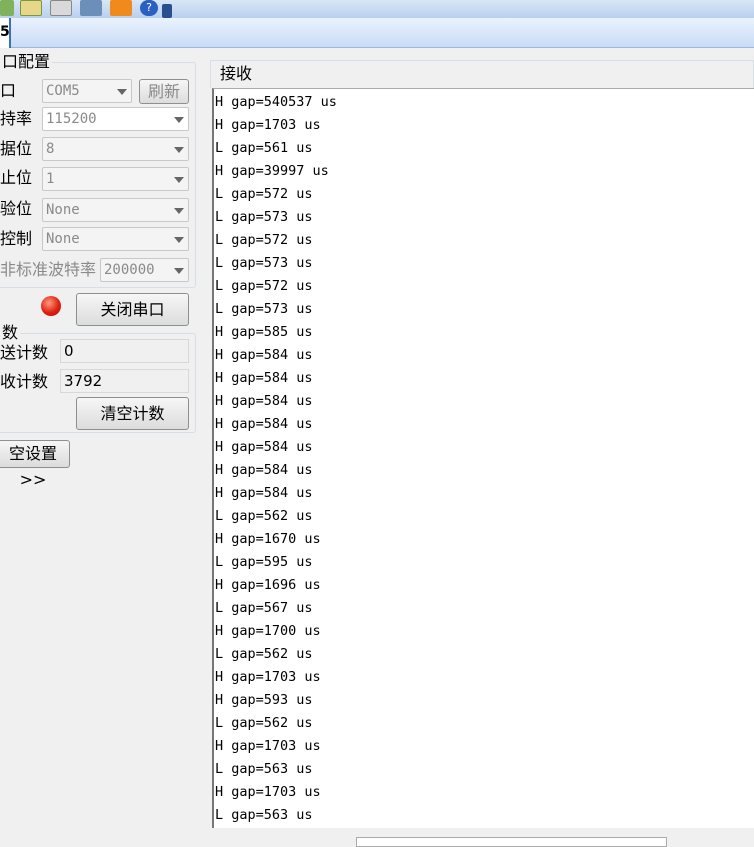  Describe the element at coordinates (121, 8) in the screenshot. I see `upload-icon` at that location.